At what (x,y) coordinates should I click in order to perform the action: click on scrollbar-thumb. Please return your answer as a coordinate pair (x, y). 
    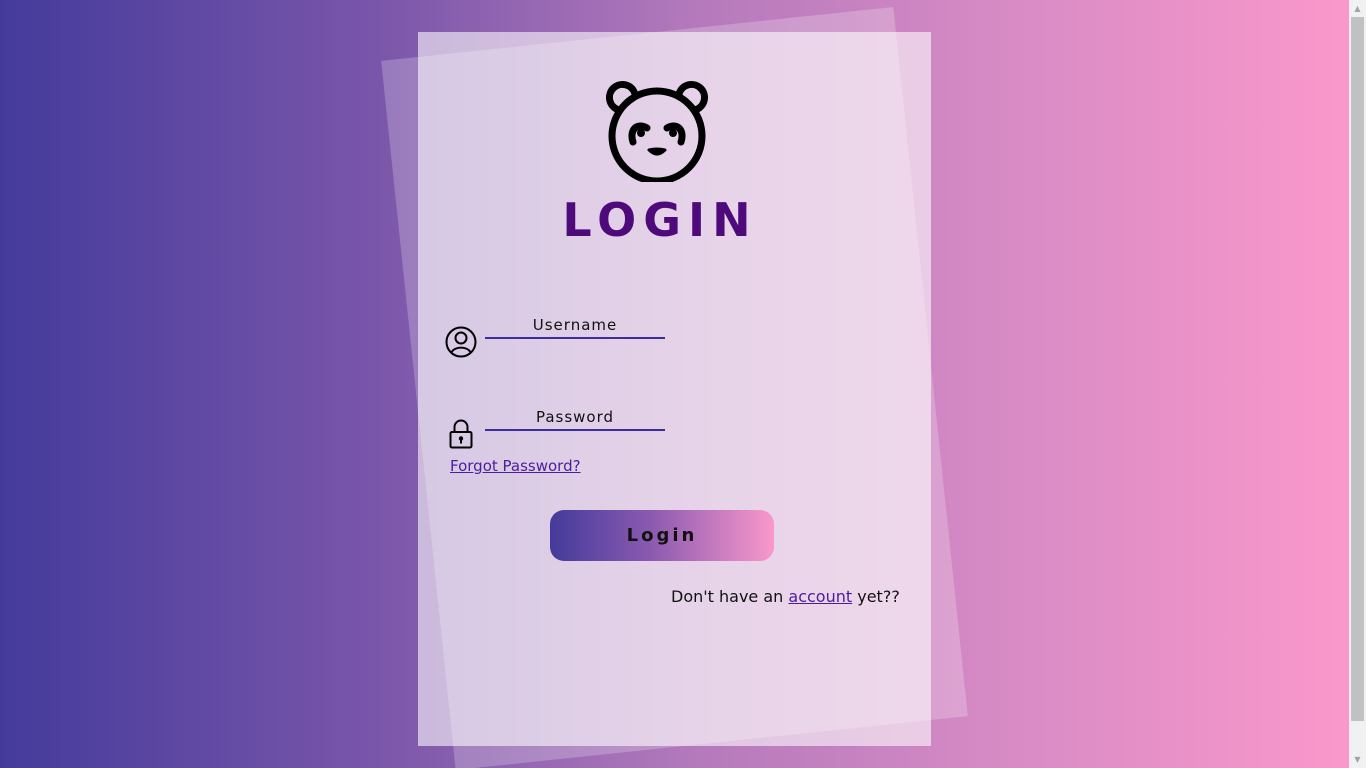
    Looking at the image, I should click on (1357, 369).